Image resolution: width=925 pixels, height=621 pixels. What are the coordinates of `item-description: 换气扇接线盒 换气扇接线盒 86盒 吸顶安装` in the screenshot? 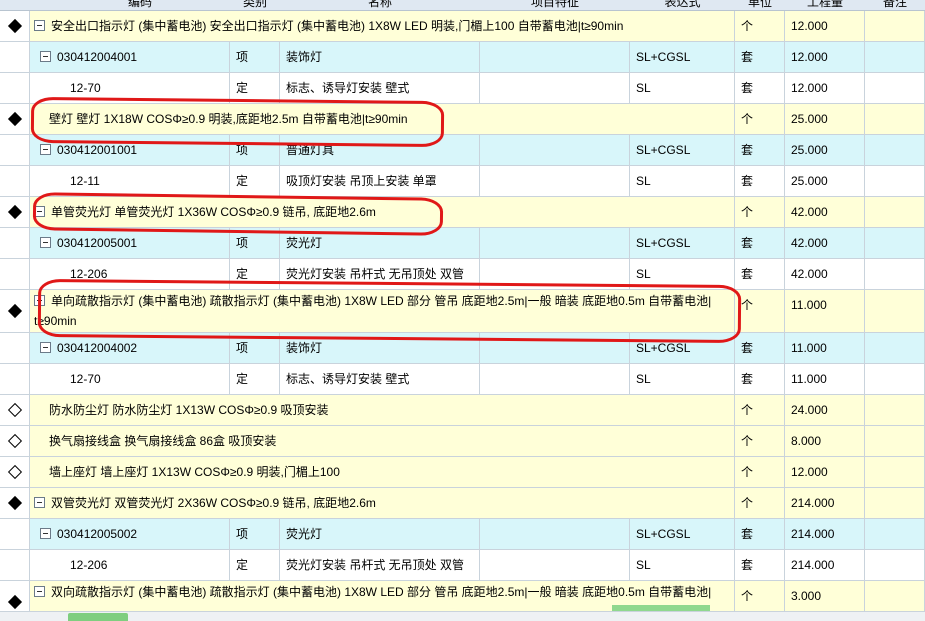 It's located at (382, 441).